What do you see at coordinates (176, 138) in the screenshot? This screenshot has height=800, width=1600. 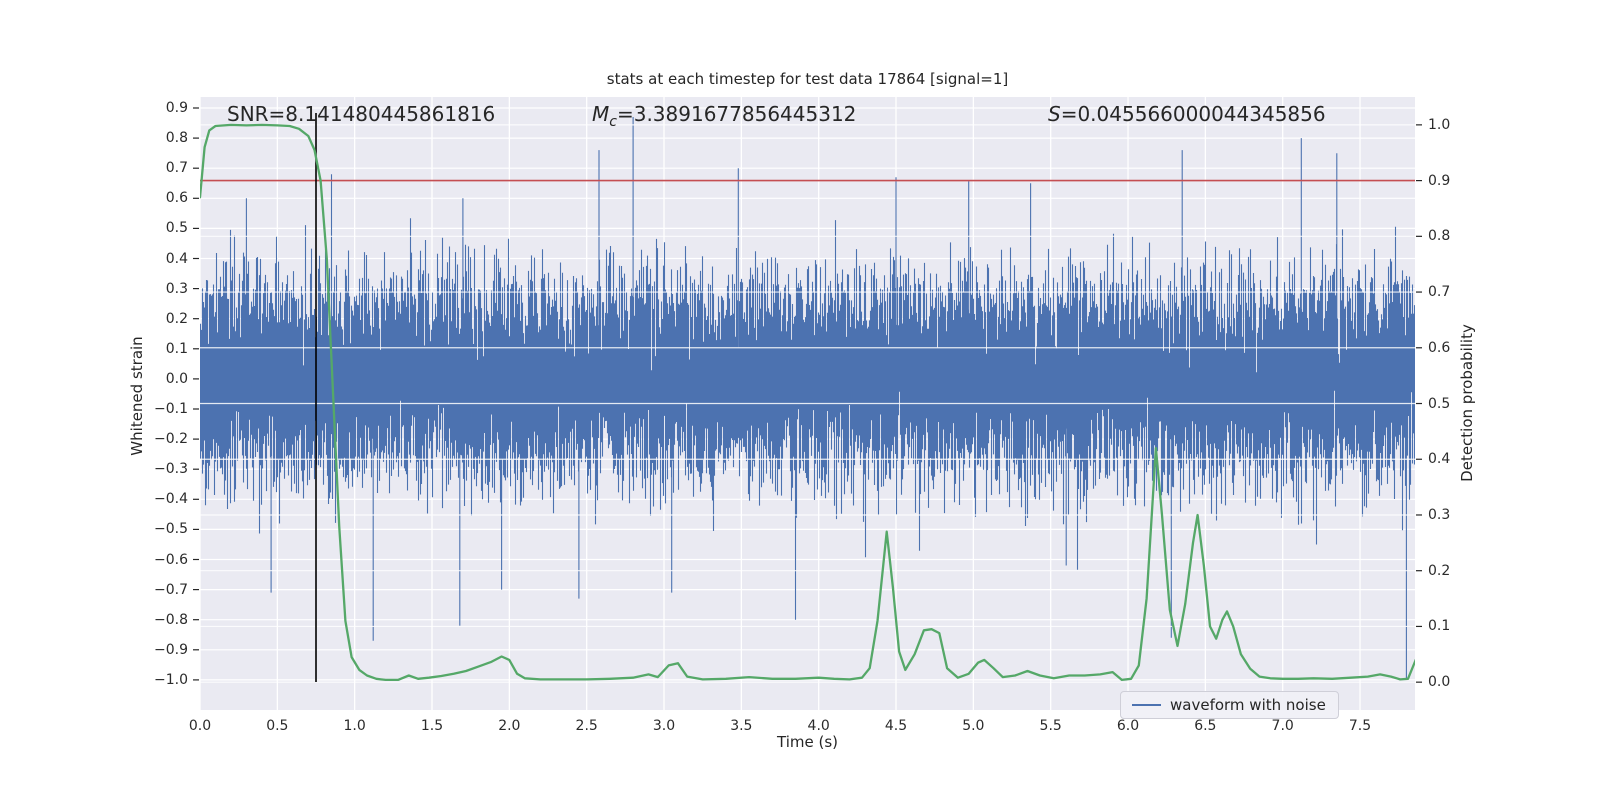 I see `y-tick-label-left: 0.8` at bounding box center [176, 138].